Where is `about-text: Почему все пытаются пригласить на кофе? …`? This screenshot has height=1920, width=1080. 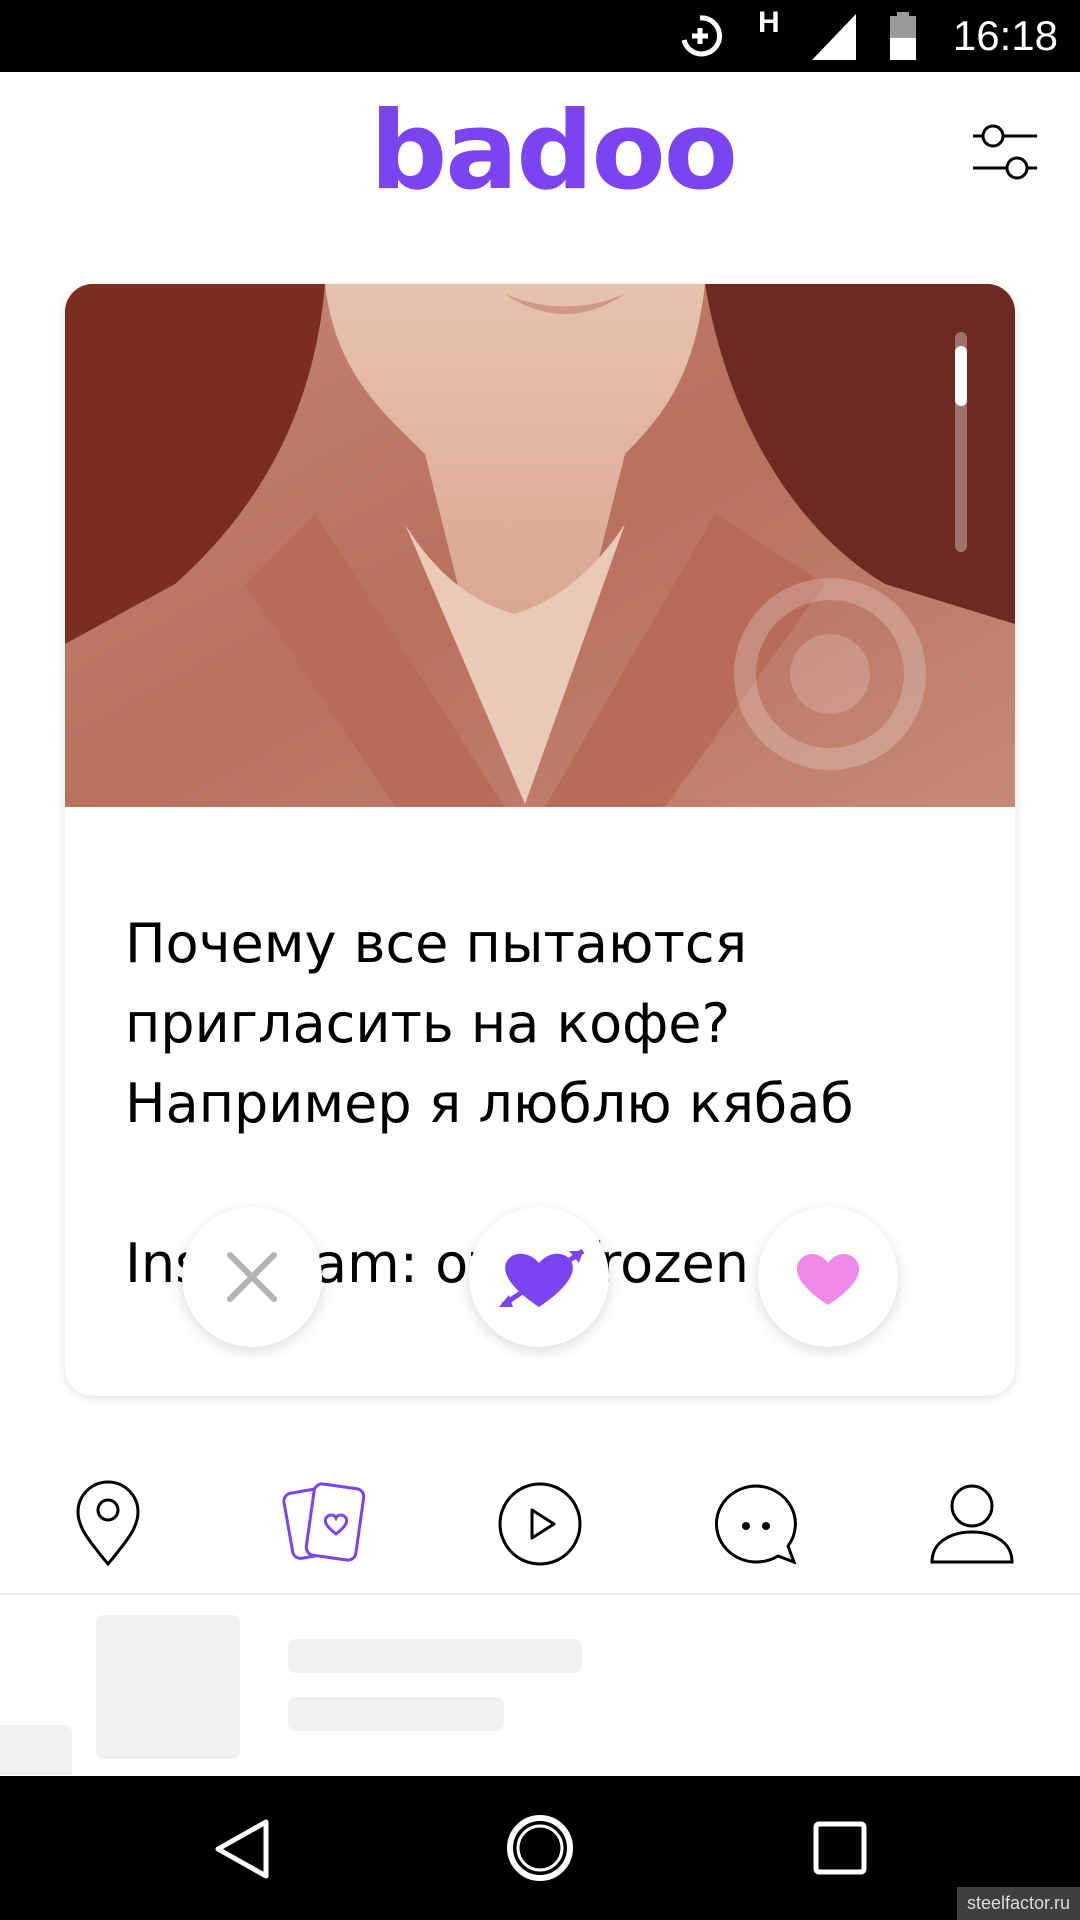 about-text: Почему все пытаются пригласить на кофе? … is located at coordinates (489, 1023).